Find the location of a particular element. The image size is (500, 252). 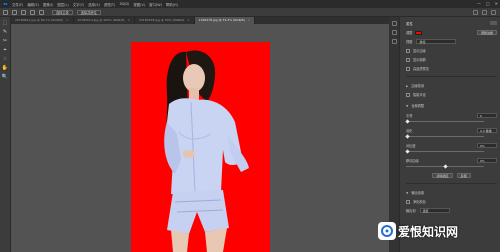

crop-tool-icon: ✂ is located at coordinates (5, 41).